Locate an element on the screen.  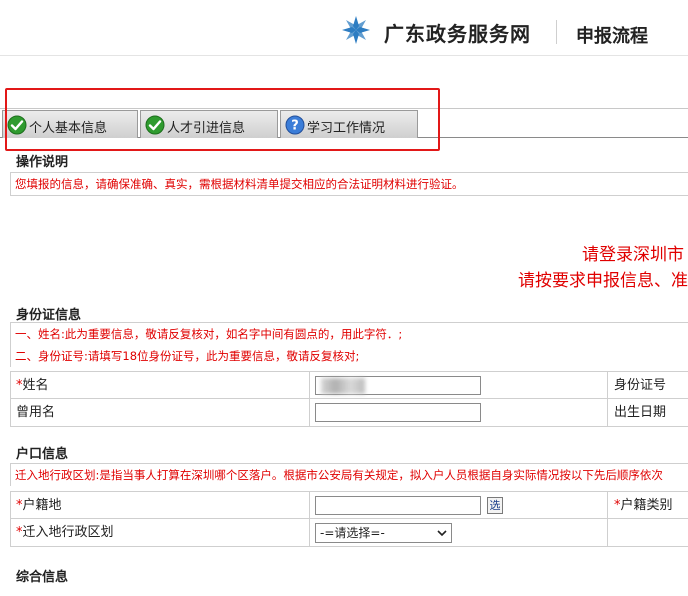
hukou-type-label: *户籍类别 is located at coordinates (643, 505).